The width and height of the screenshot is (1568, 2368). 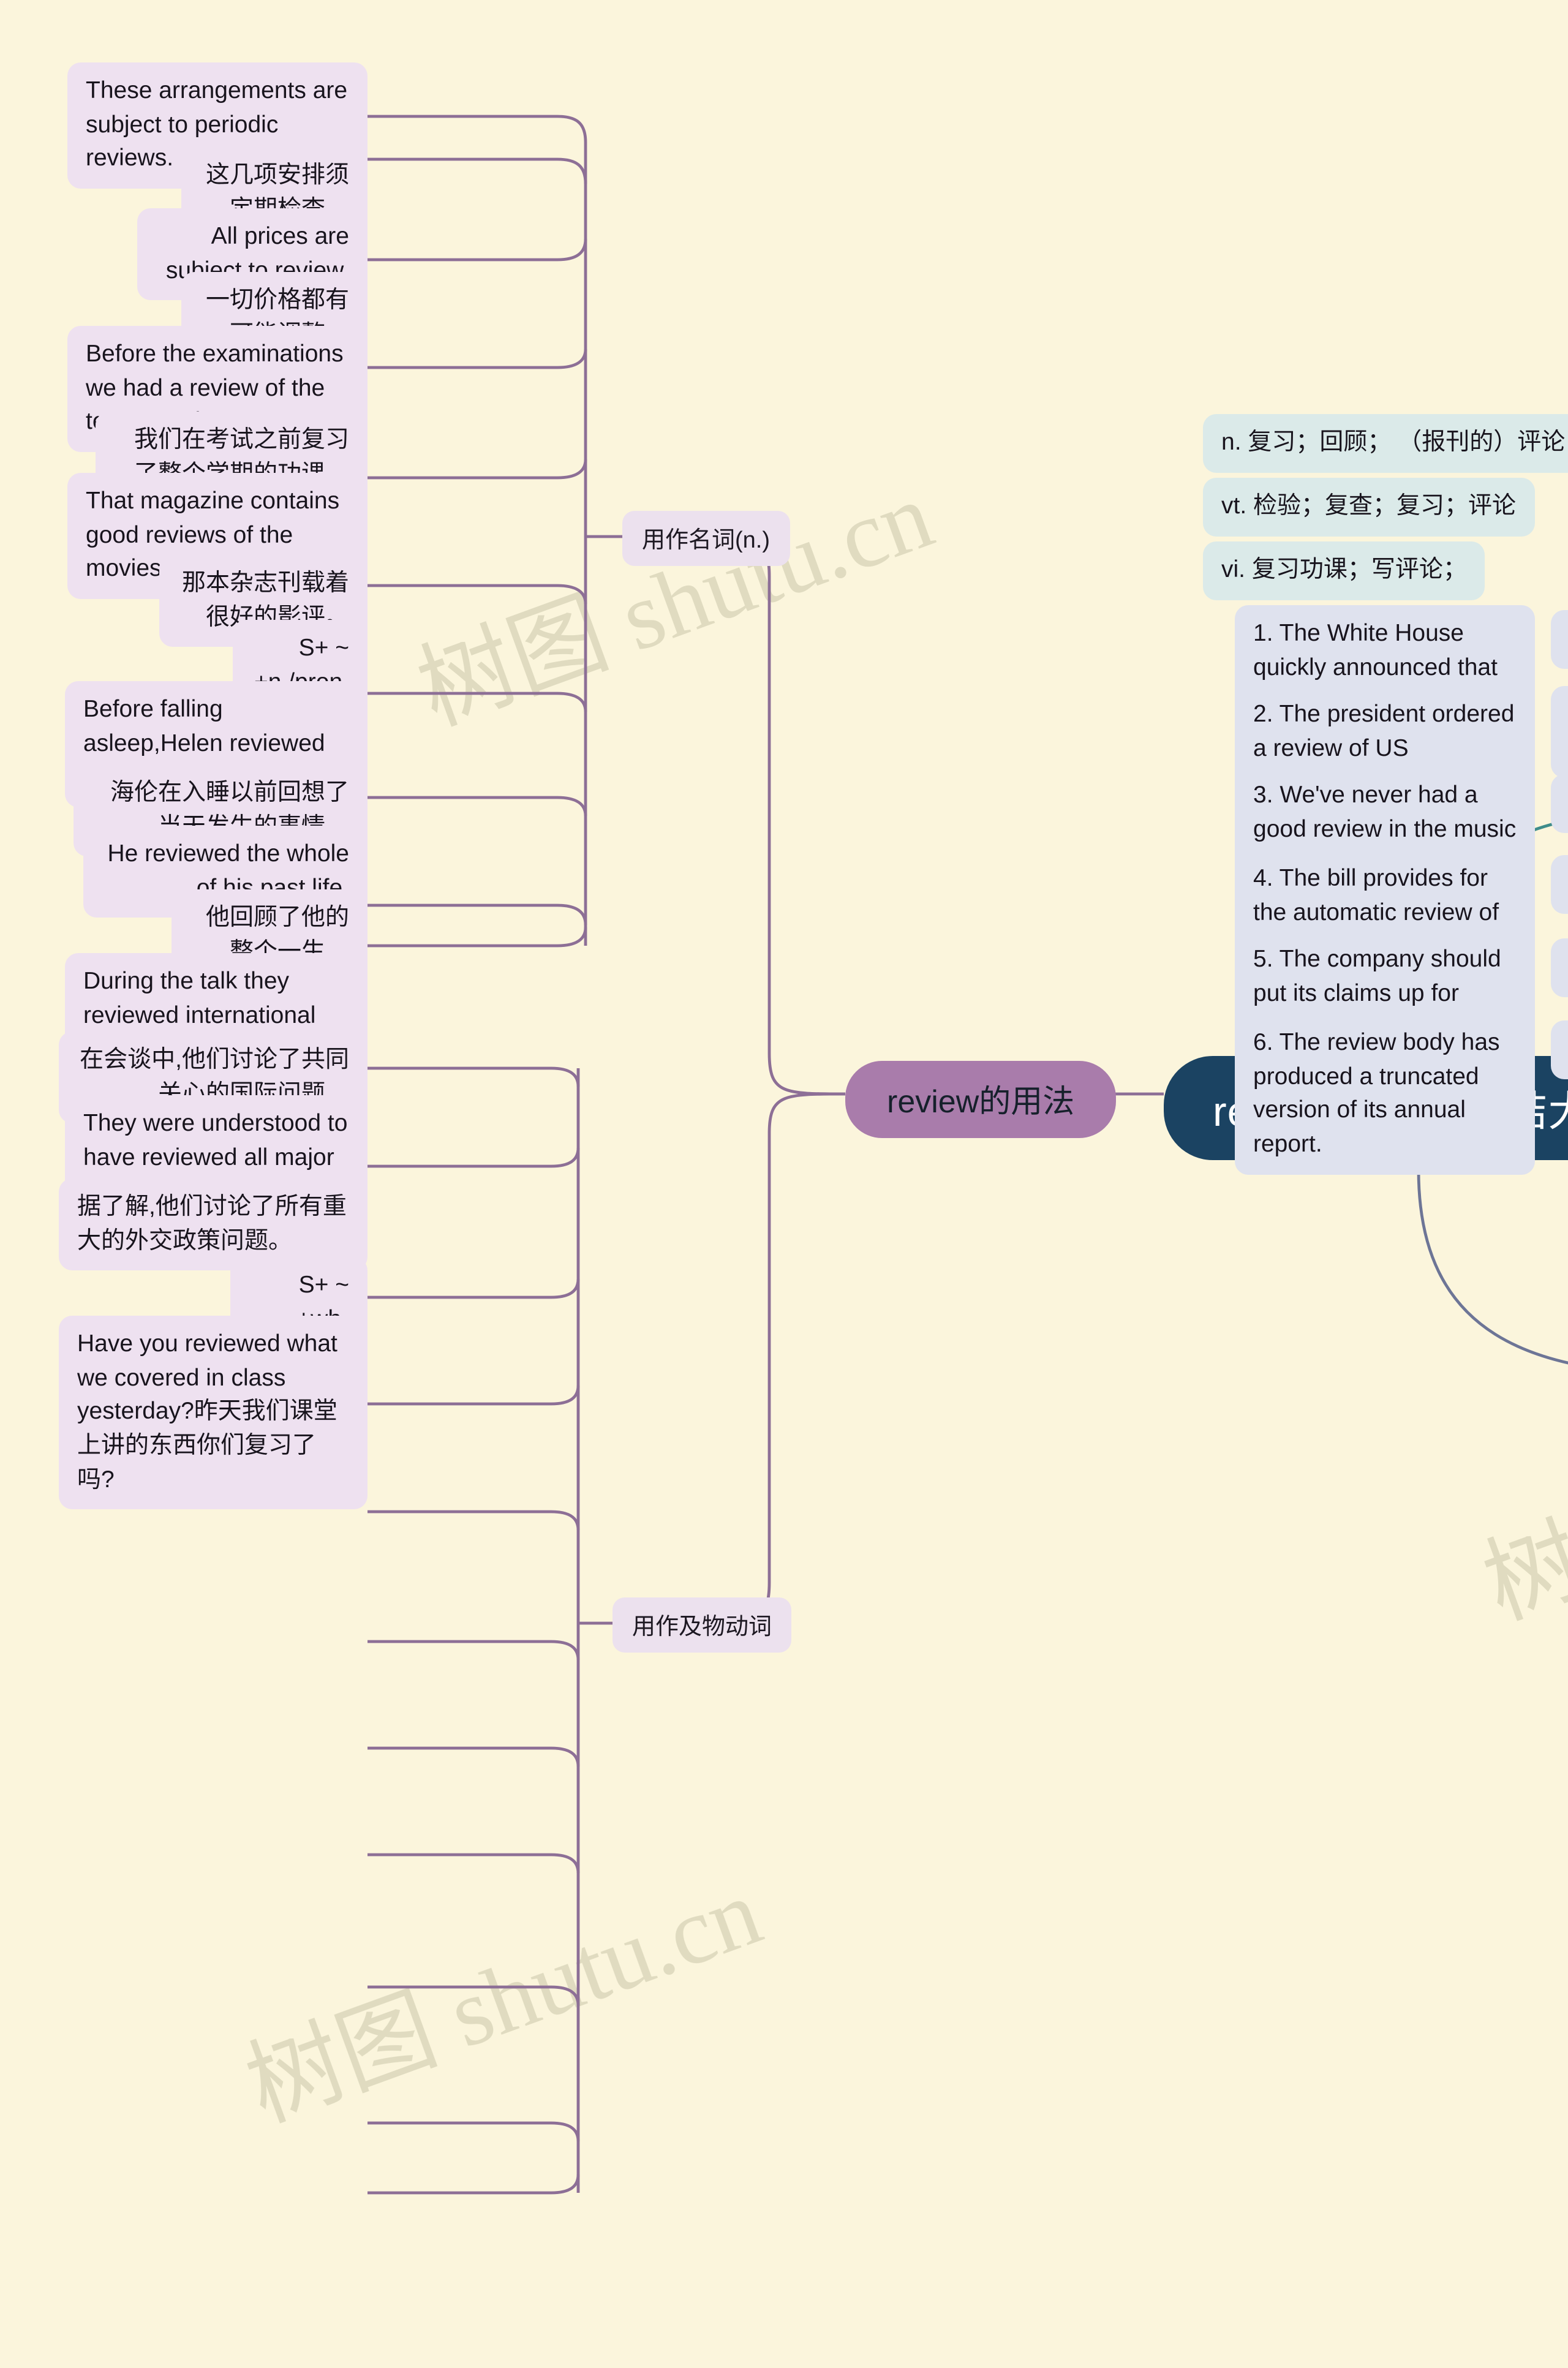 I want to click on example-zh-6: 该评论机构出版了其年报的删节版本。, so click(x=1559, y=1049).